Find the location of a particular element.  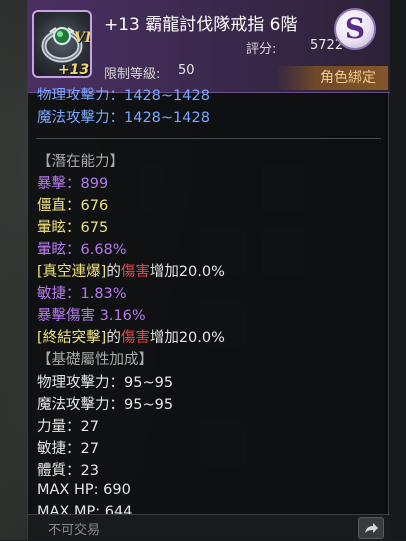

latent-ability-header: 【潛在能力】 is located at coordinates (80, 162).